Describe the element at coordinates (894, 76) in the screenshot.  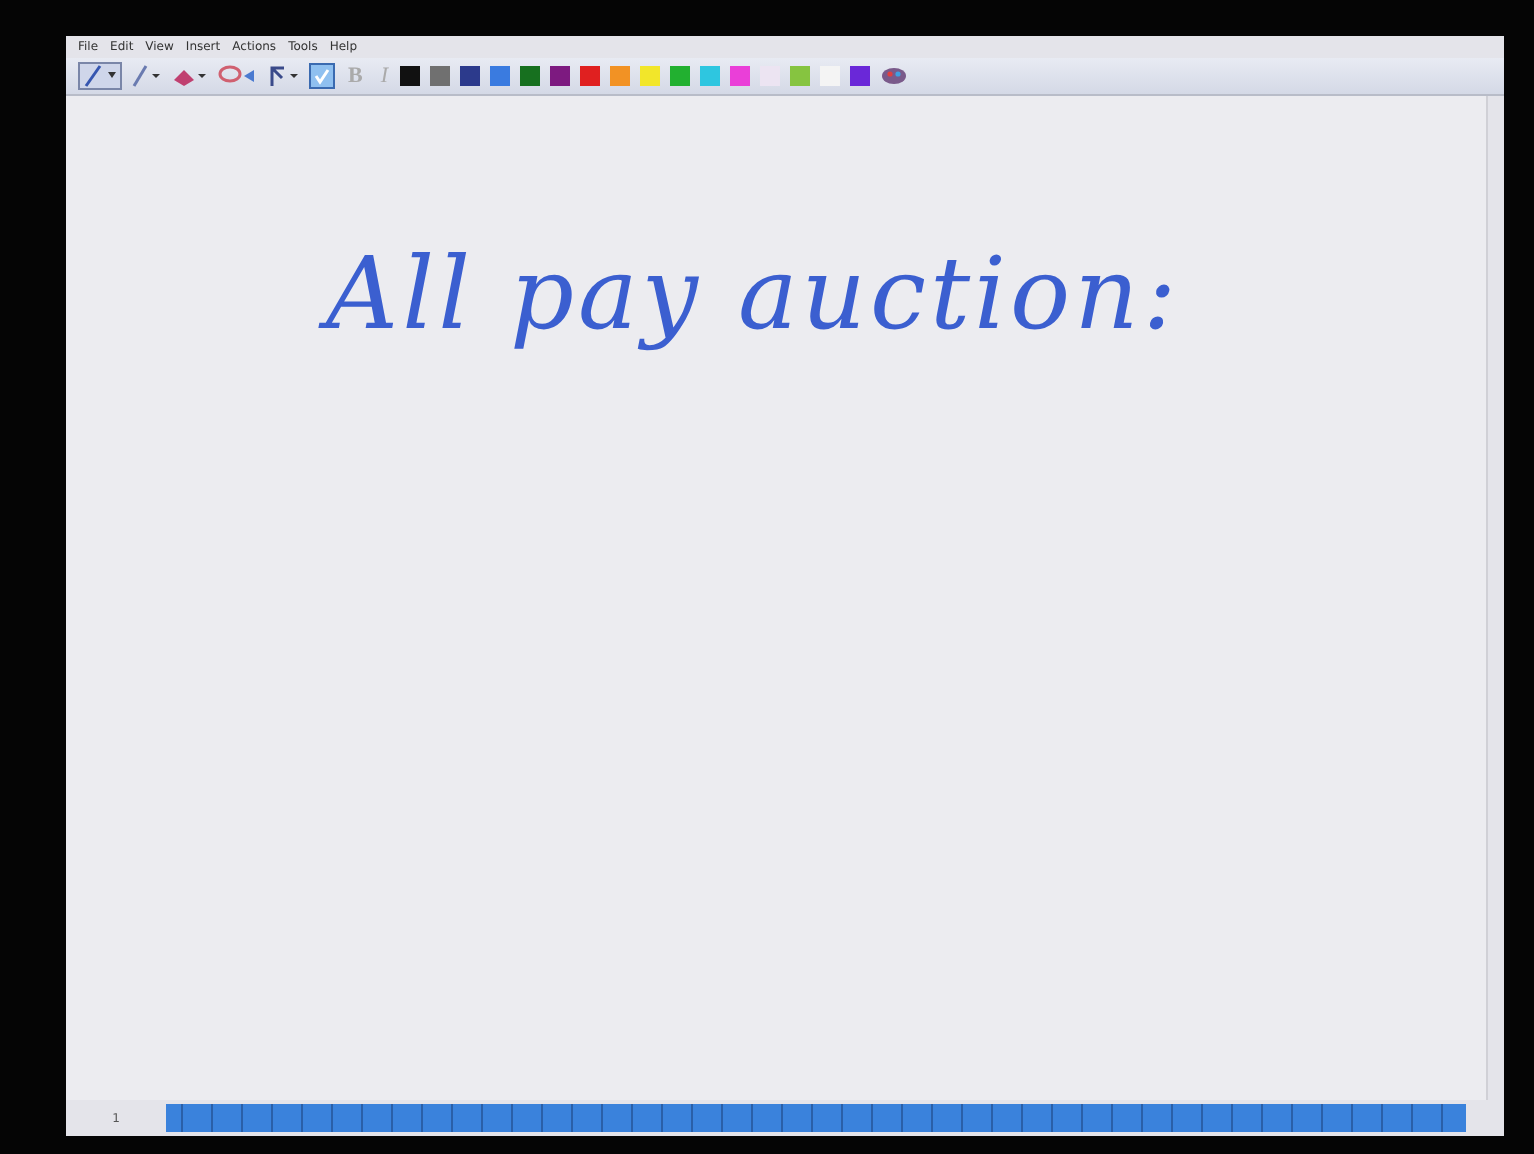
I see `palette-icon` at that location.